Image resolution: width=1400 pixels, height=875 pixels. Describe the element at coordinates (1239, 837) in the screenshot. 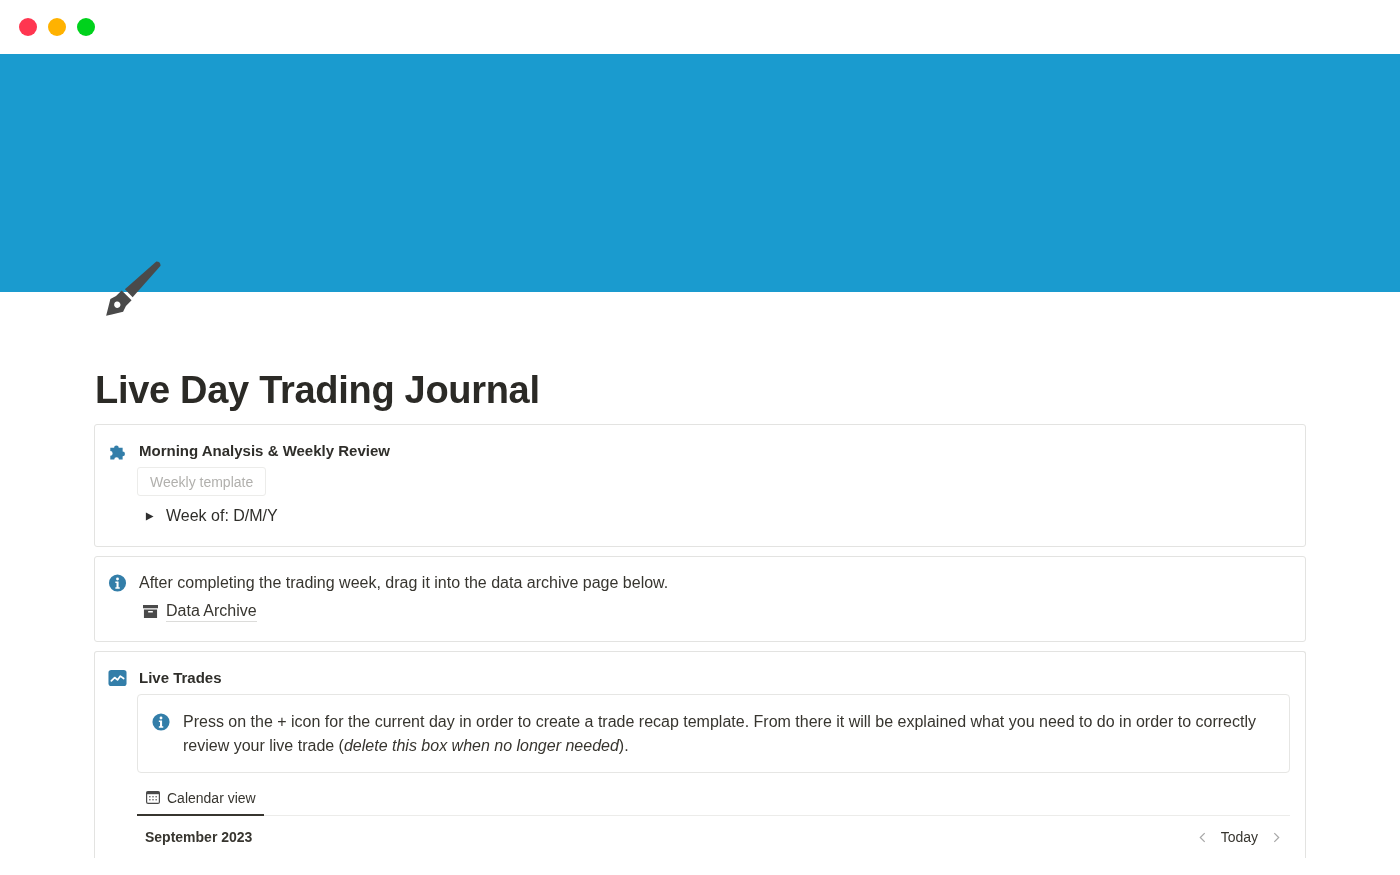

I see `today-button: Today` at that location.